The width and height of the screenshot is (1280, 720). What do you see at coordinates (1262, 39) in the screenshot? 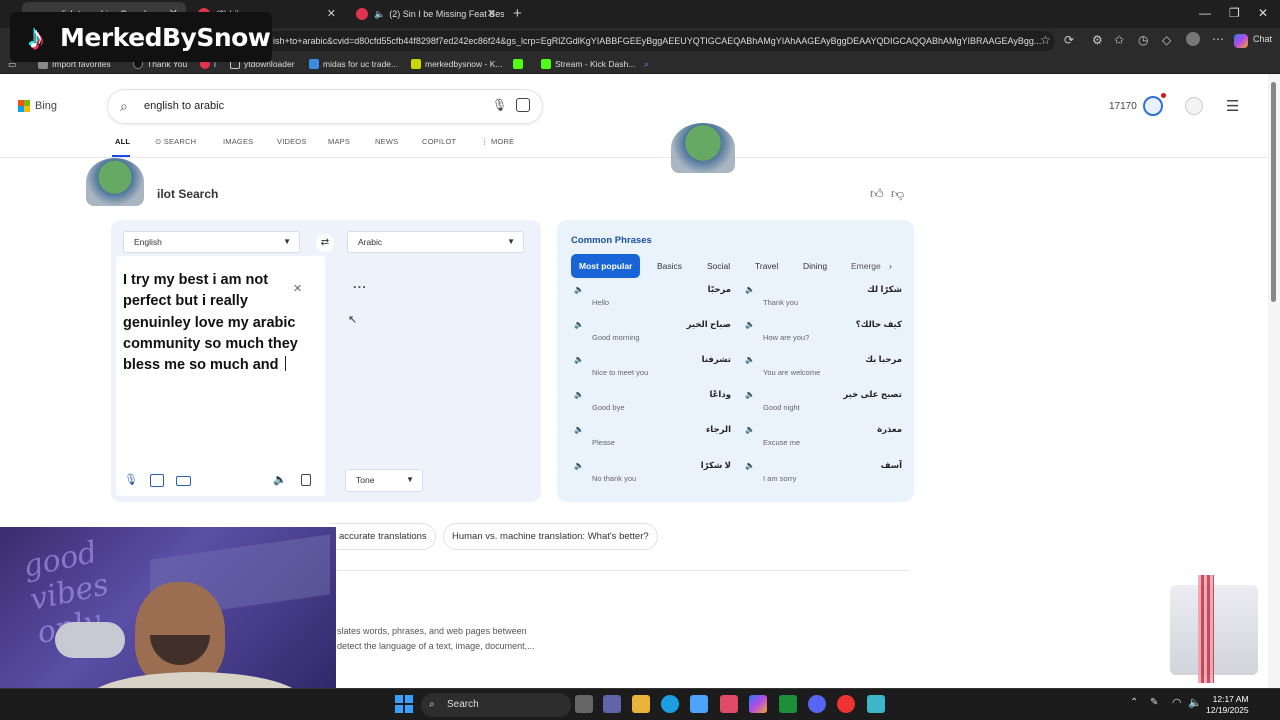
I see `chat-label: Chat` at bounding box center [1262, 39].